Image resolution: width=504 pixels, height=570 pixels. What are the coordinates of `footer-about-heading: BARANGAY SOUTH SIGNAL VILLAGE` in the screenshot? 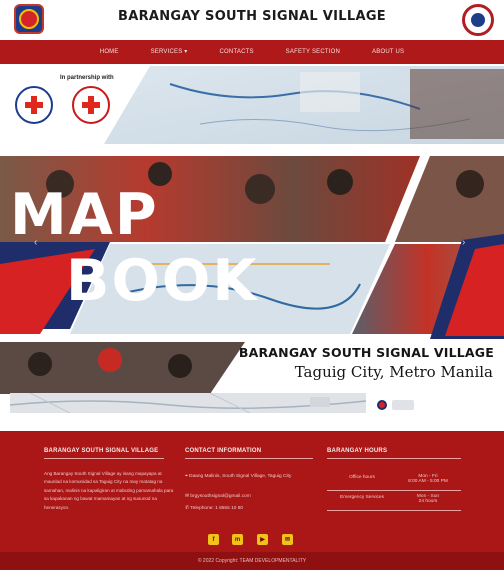 It's located at (101, 451).